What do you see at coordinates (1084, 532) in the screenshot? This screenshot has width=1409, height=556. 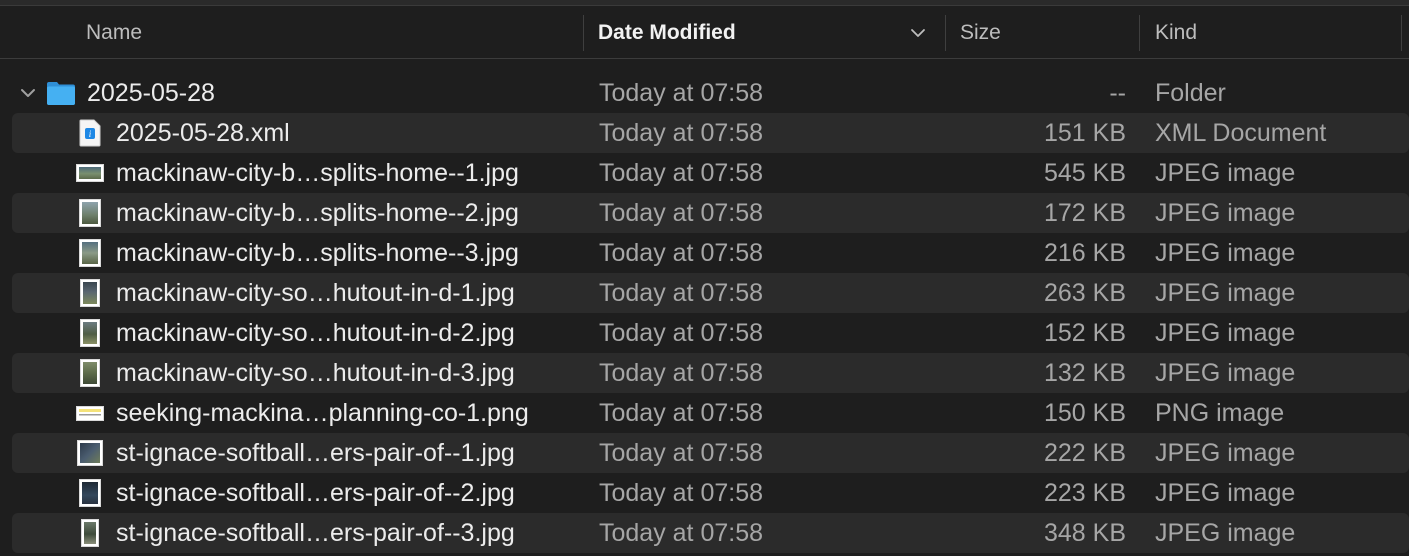 I see `size-cell: 348 KB` at bounding box center [1084, 532].